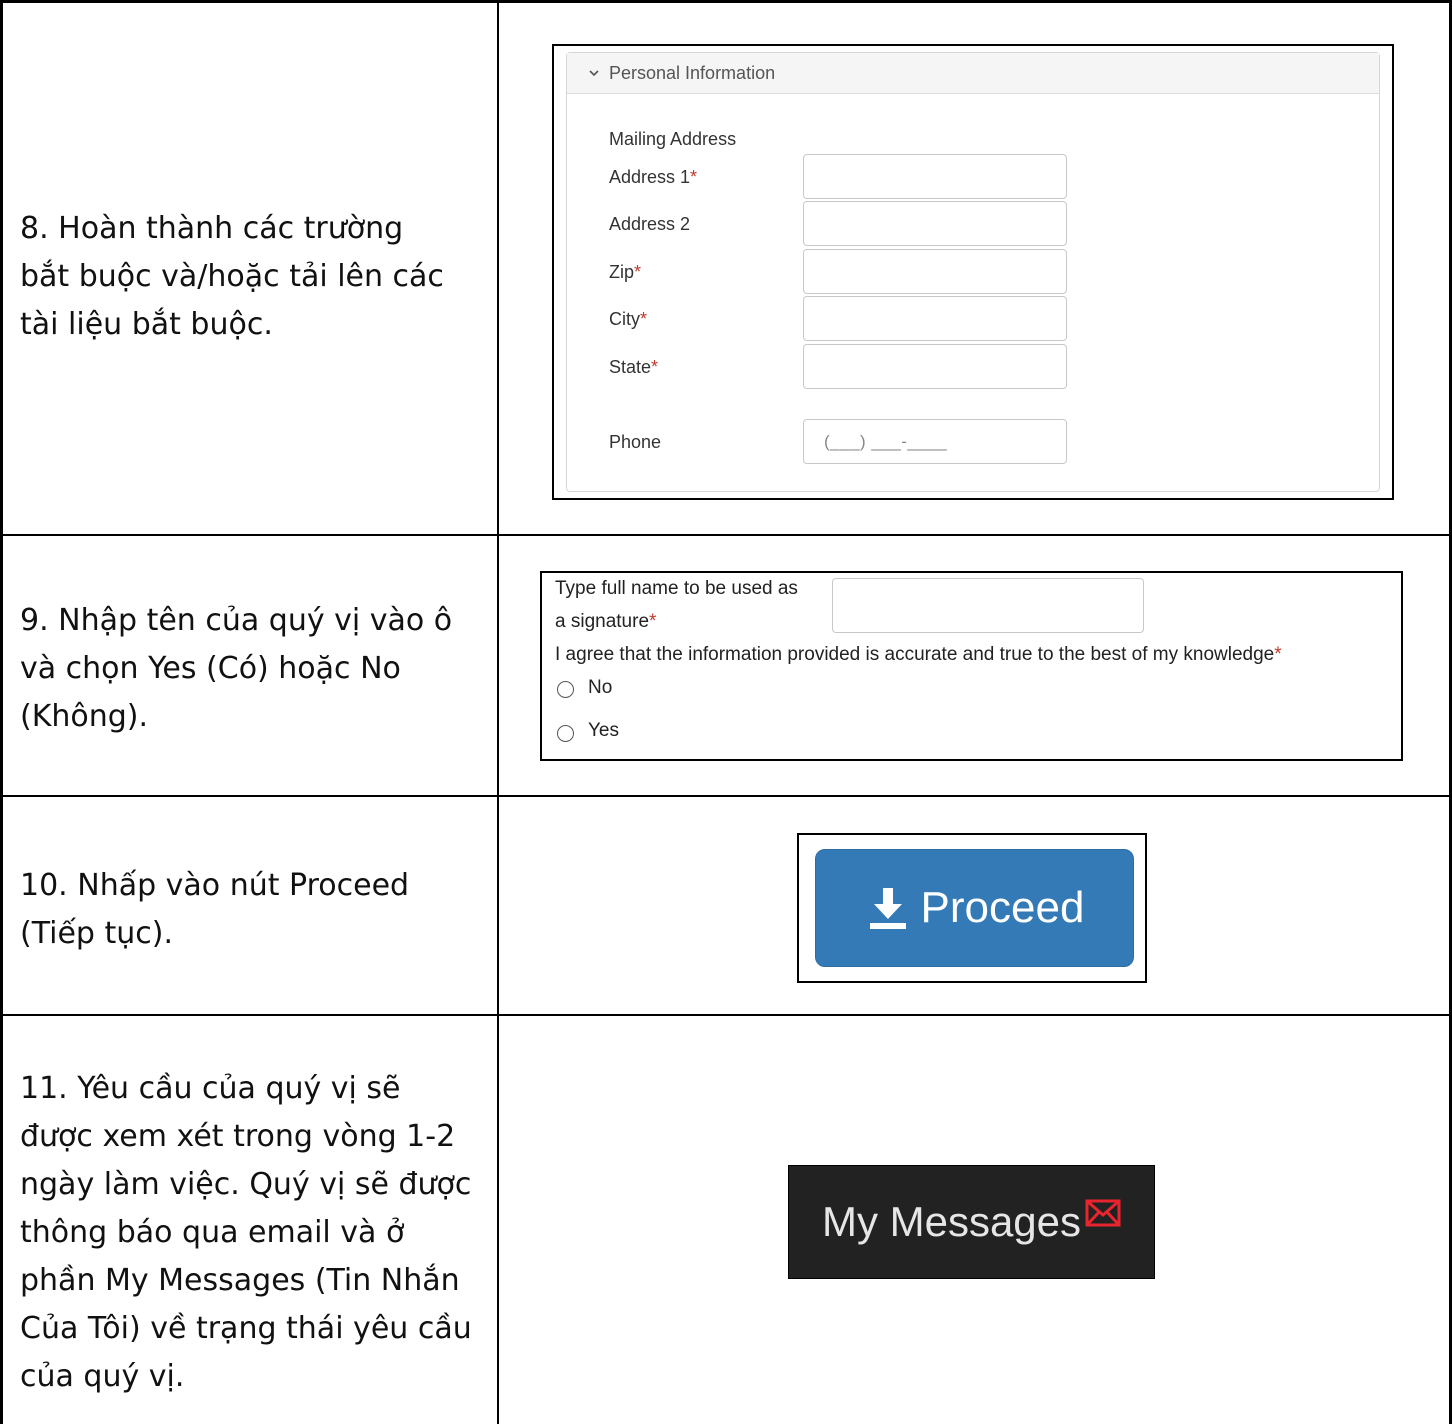 The height and width of the screenshot is (1424, 1452). I want to click on signature-label-line2: a signature*, so click(606, 621).